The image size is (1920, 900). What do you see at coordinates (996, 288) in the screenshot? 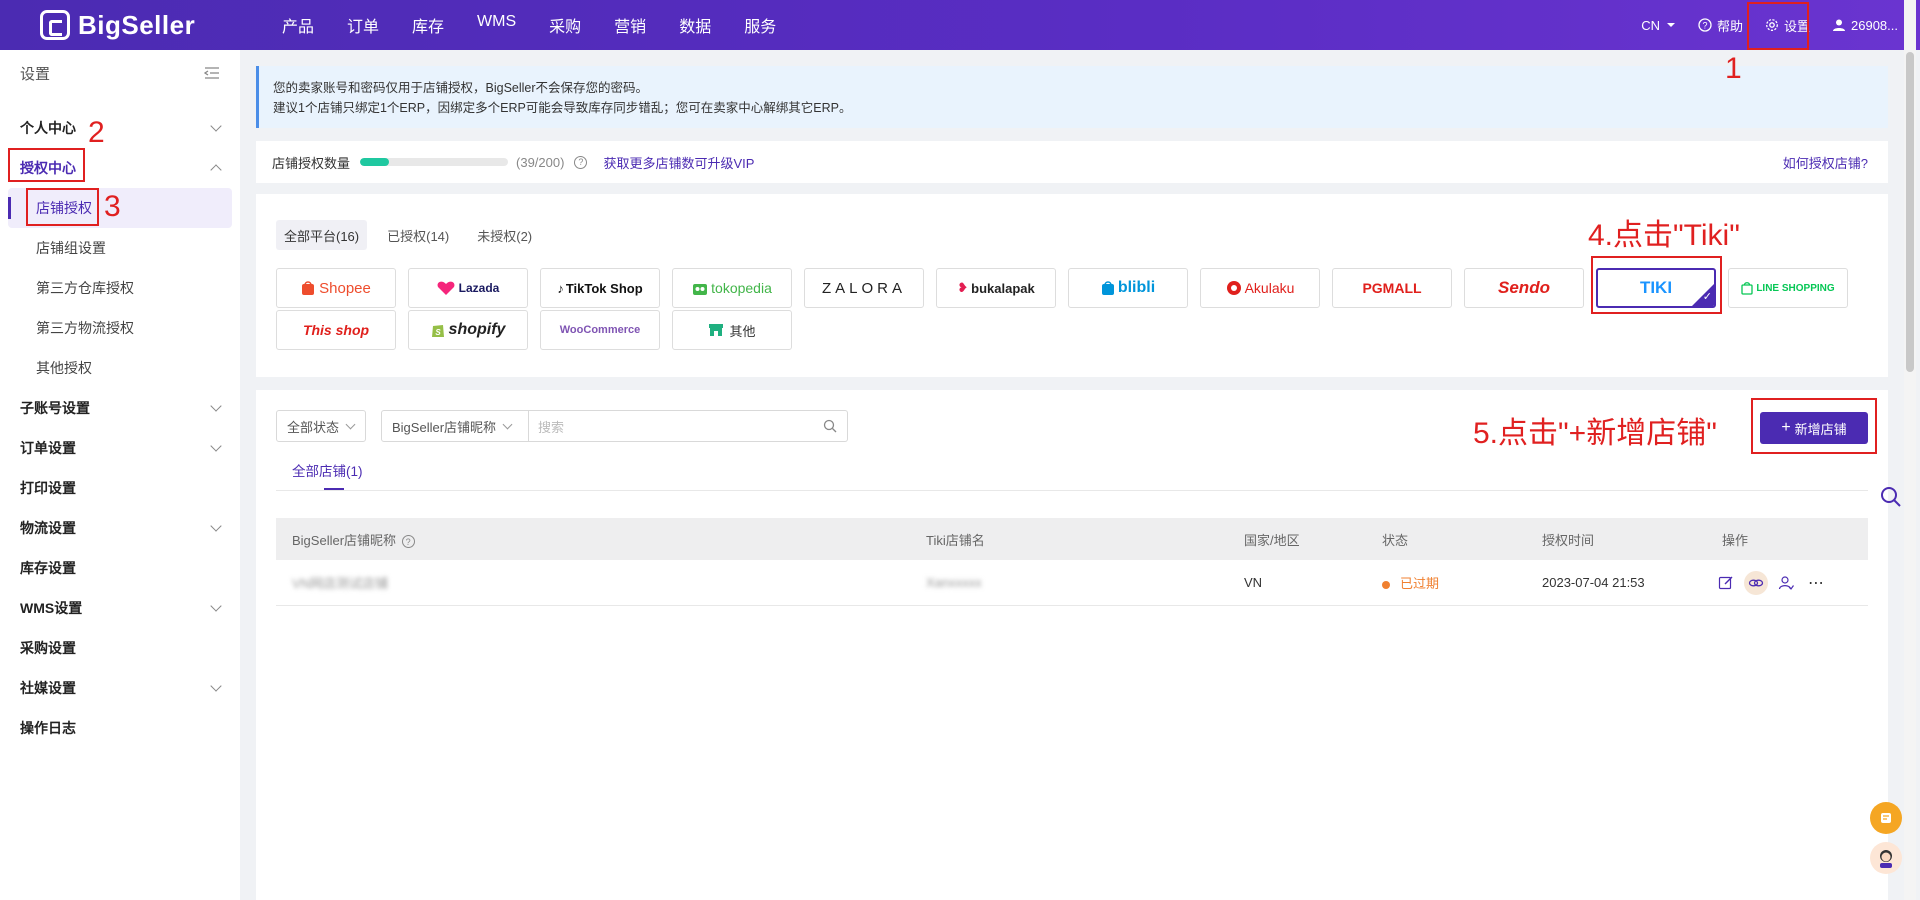
I see `platform-bukalapak: ❥ bukalapak` at bounding box center [996, 288].